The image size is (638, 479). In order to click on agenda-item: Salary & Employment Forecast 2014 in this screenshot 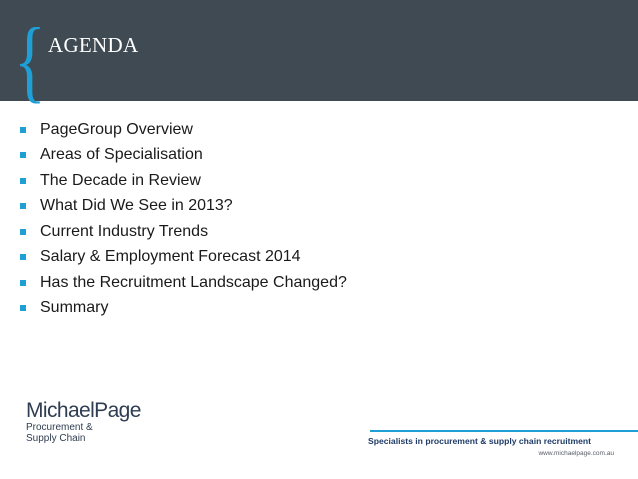, I will do `click(183, 258)`.